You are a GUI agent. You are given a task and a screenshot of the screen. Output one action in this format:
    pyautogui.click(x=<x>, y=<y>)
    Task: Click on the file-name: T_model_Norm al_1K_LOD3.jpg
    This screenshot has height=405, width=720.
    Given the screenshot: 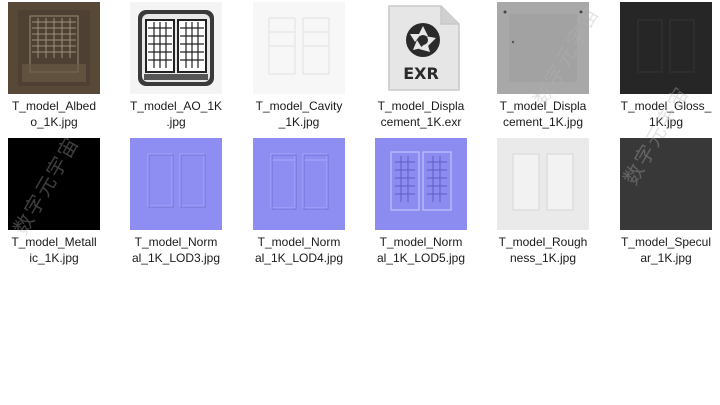 What is the action you would take?
    pyautogui.click(x=176, y=250)
    